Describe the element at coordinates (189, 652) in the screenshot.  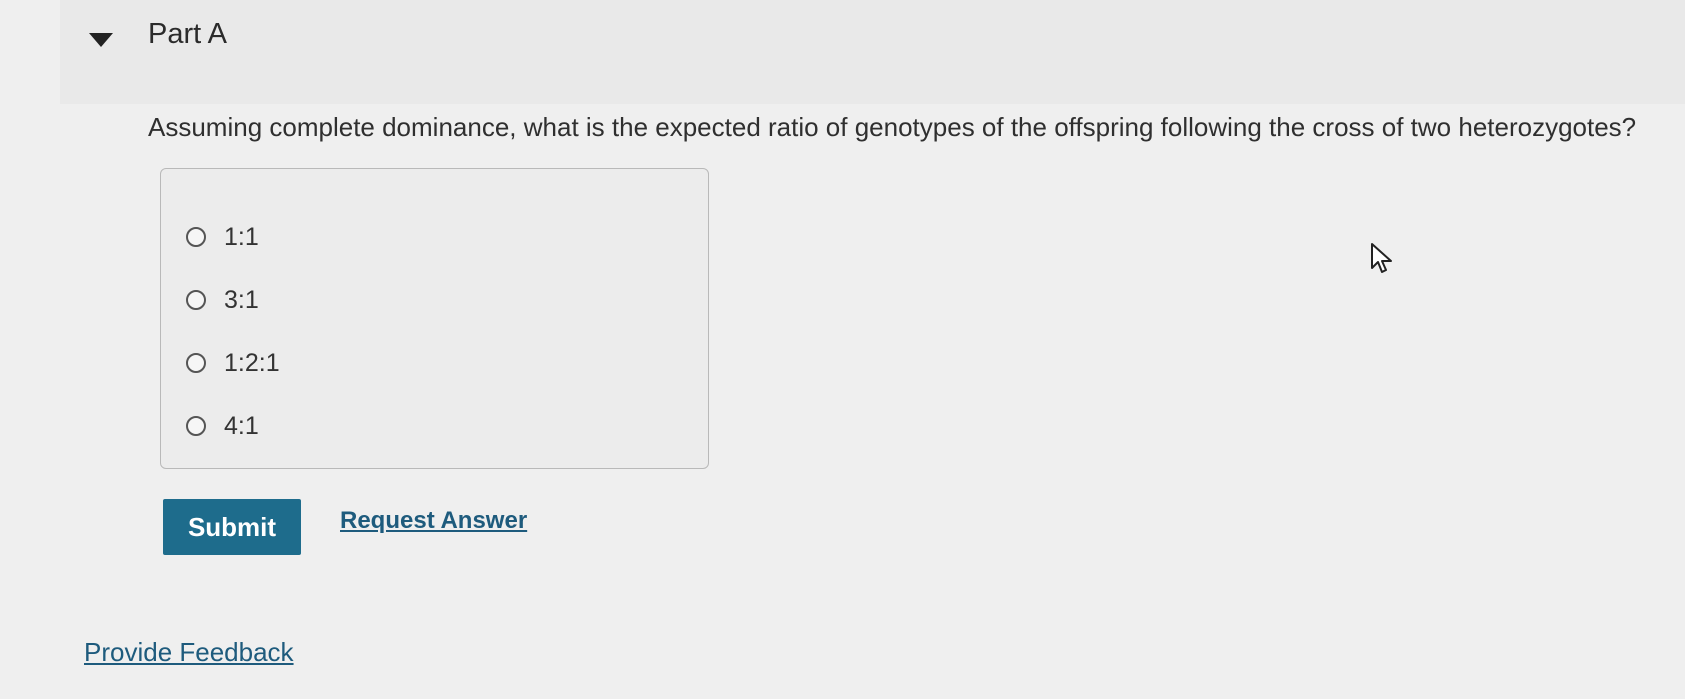
I see `provide-feedback-link: Provide Feedback` at that location.